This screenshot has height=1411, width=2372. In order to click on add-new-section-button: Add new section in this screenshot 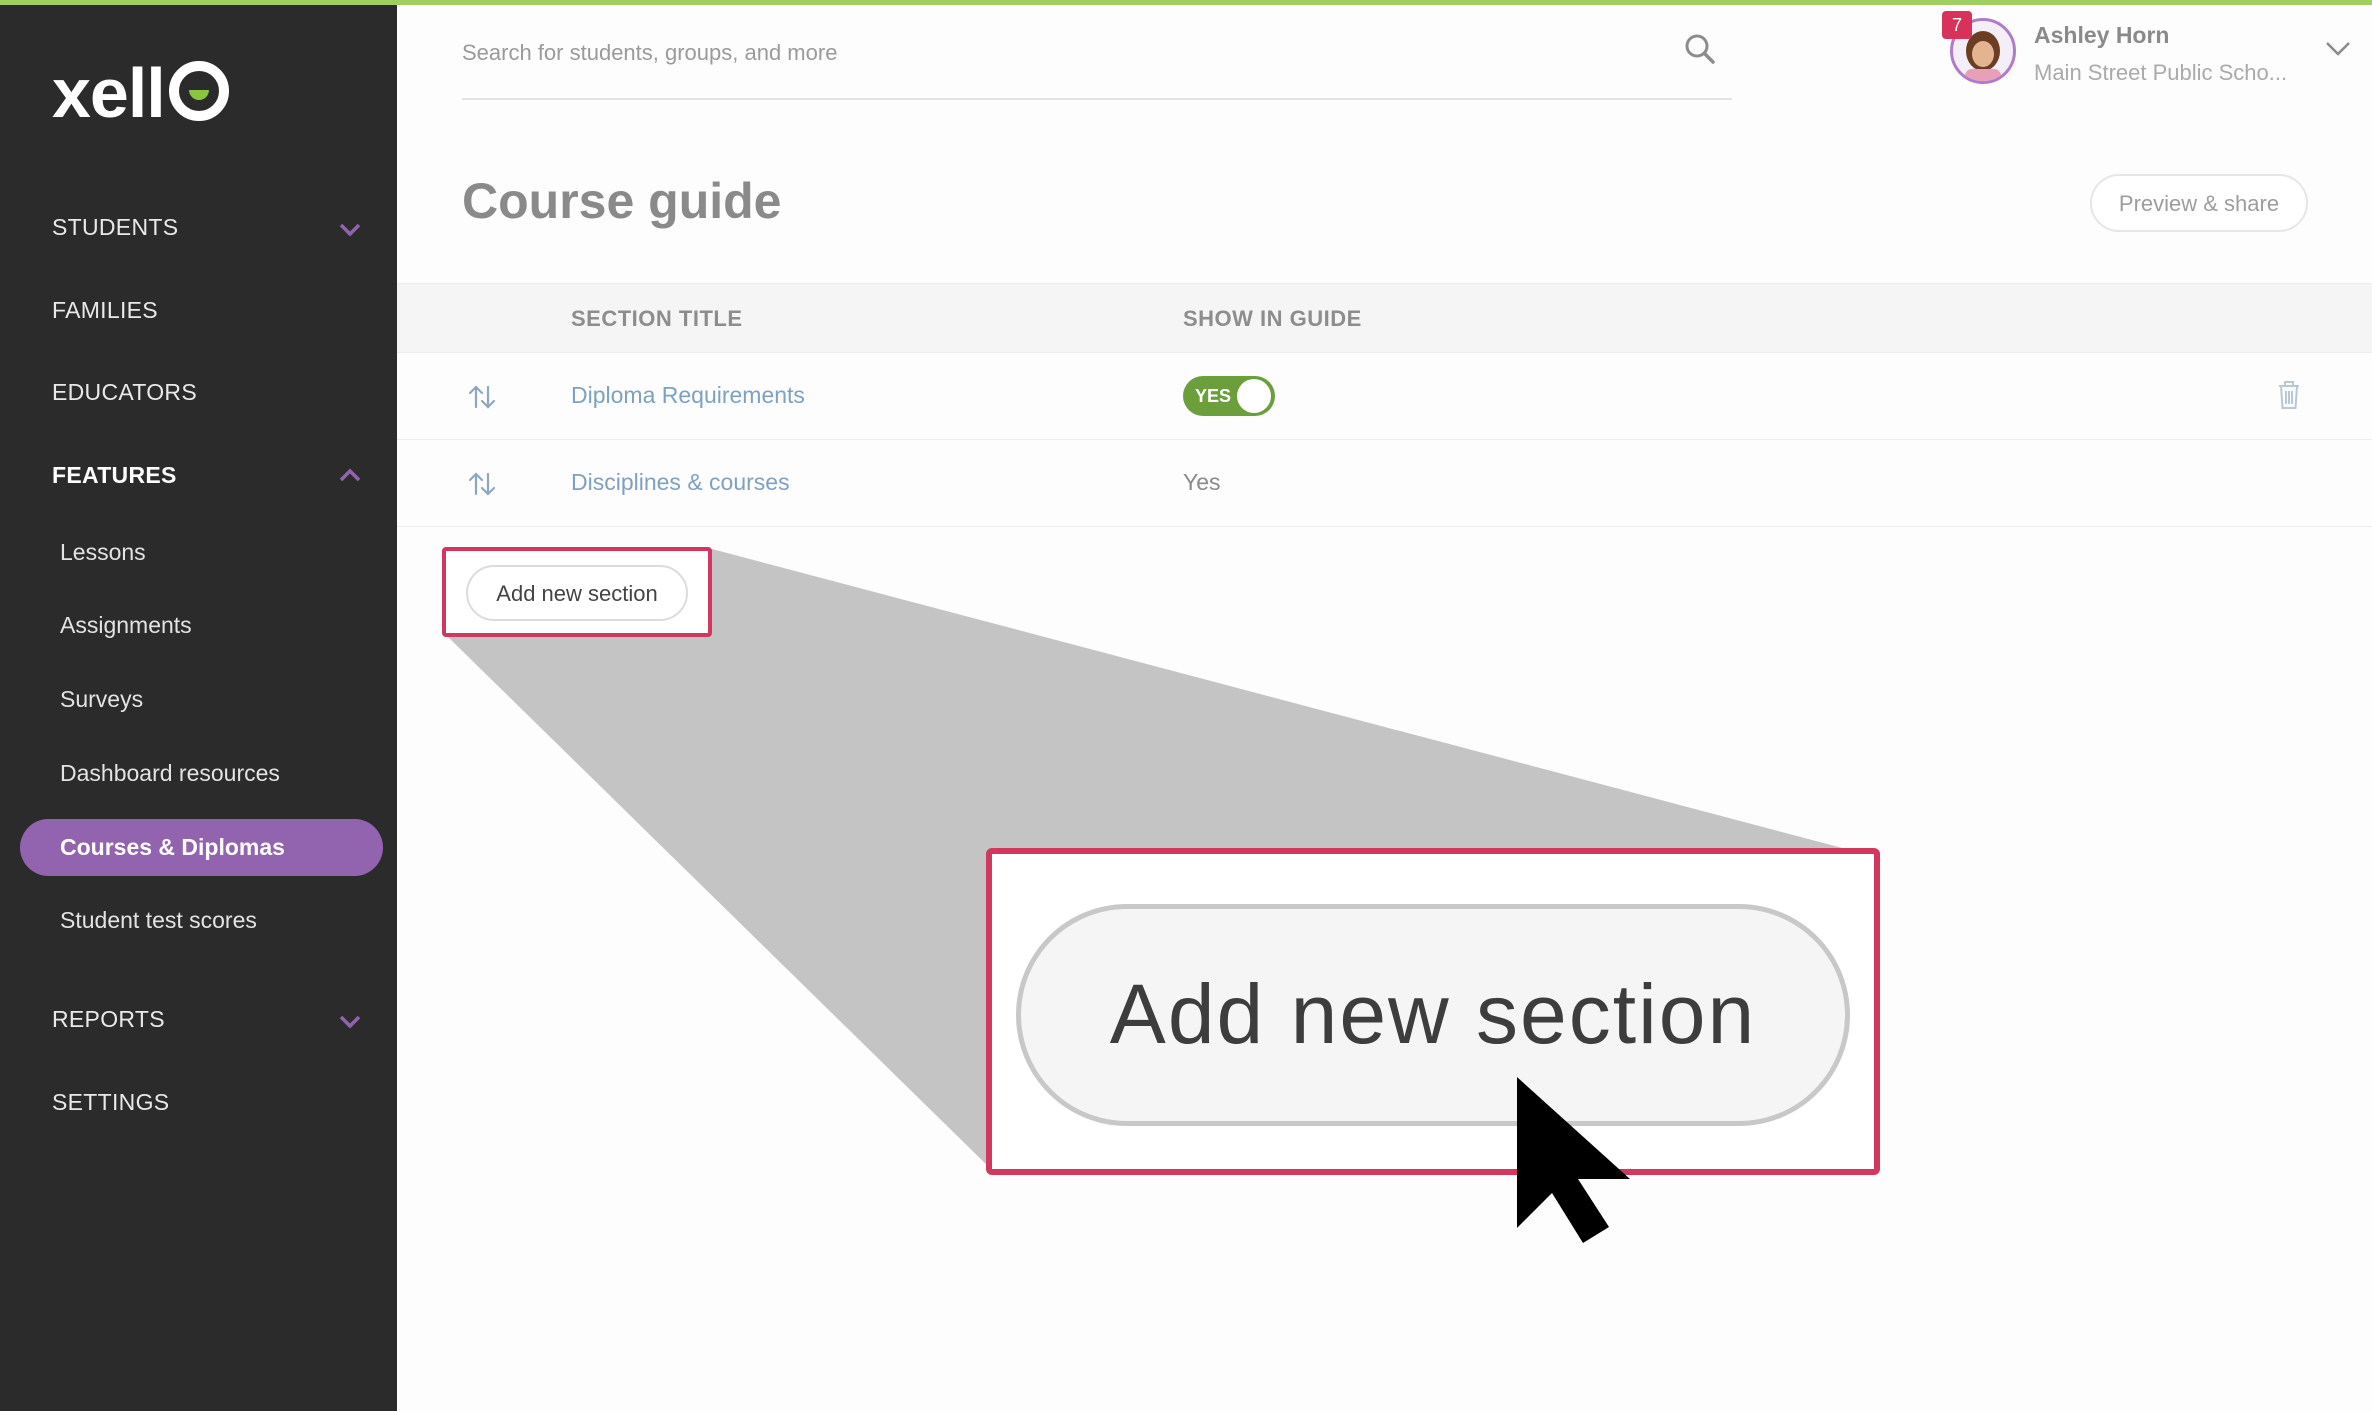, I will do `click(577, 593)`.